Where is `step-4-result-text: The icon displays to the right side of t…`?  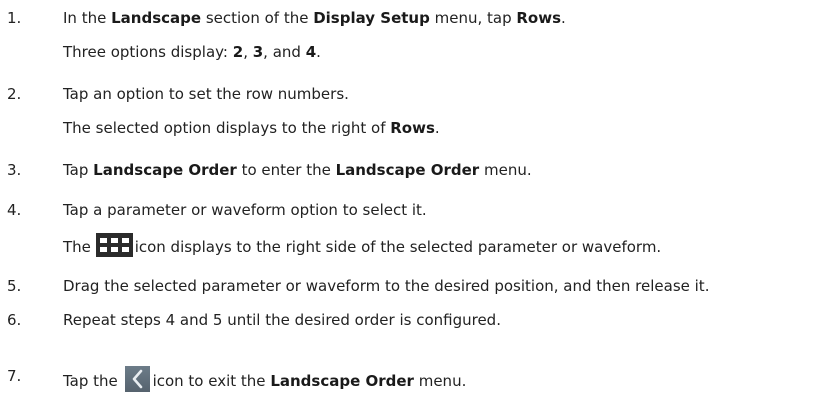 step-4-result-text: The icon displays to the right side of t… is located at coordinates (362, 245).